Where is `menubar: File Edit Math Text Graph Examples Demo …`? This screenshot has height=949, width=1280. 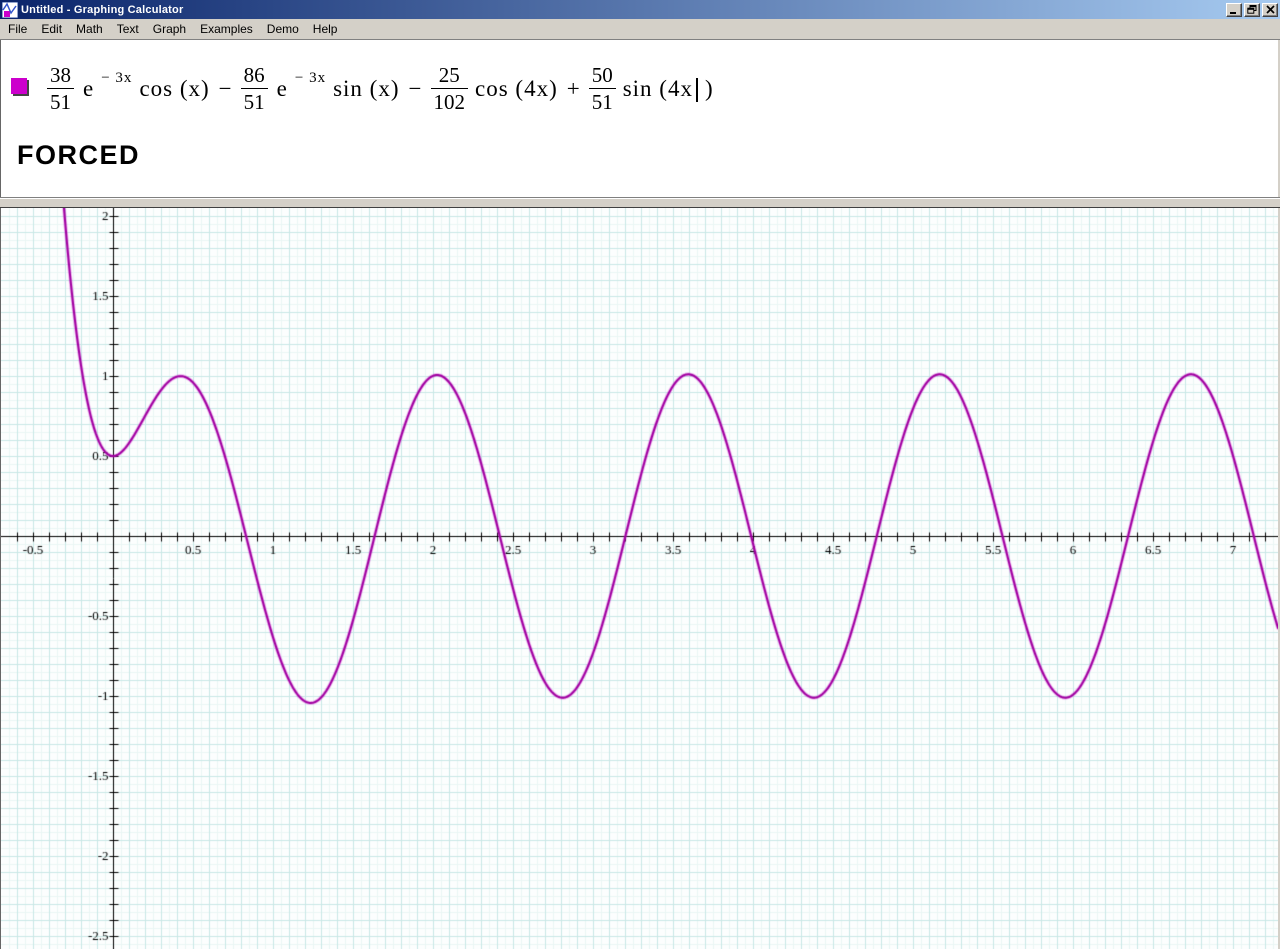
menubar: File Edit Math Text Graph Examples Demo … is located at coordinates (640, 29).